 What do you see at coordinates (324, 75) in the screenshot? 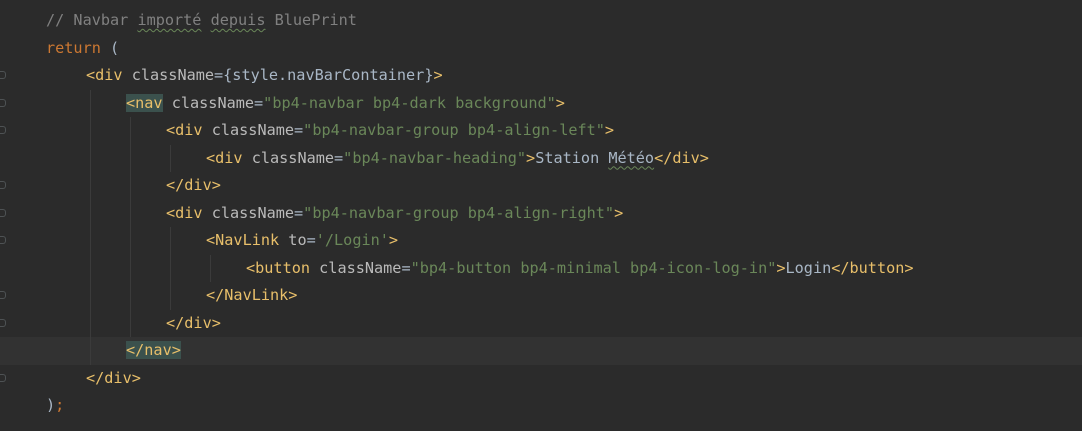
I see `code-token: ={style.navBarContainer}` at bounding box center [324, 75].